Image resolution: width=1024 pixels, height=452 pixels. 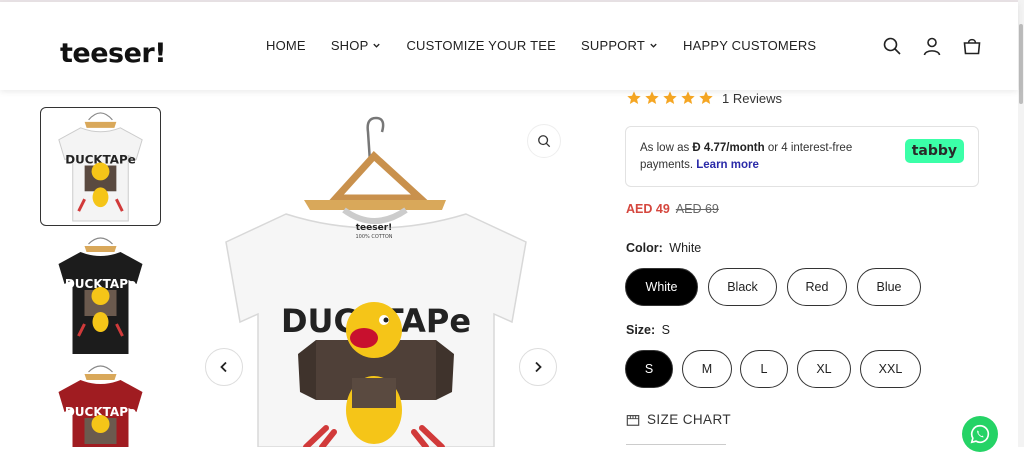 I want to click on thumbnail-white: DUCKTAPe, so click(x=100, y=166).